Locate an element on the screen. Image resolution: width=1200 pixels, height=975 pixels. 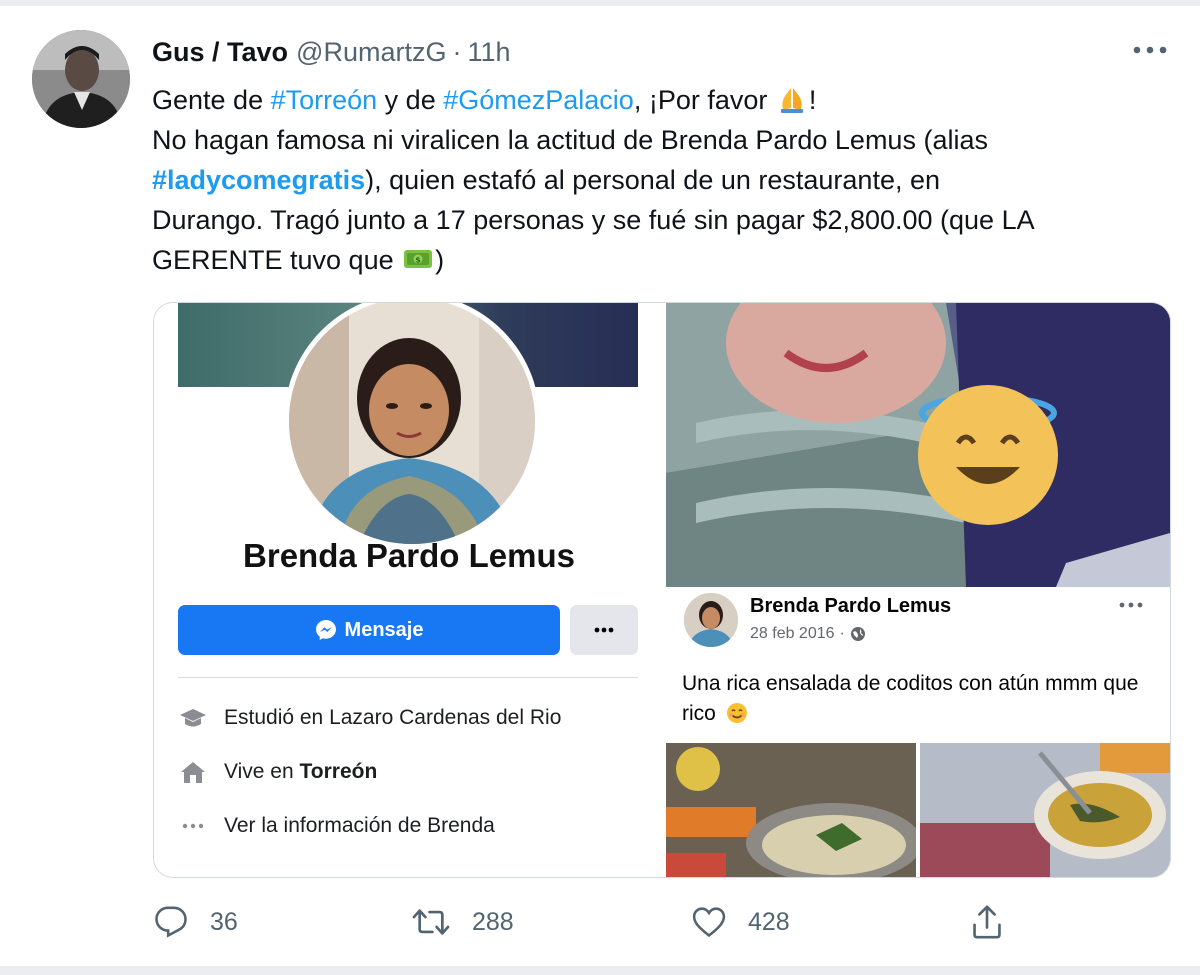
info-lives: Vive en Torreón is located at coordinates (277, 772).